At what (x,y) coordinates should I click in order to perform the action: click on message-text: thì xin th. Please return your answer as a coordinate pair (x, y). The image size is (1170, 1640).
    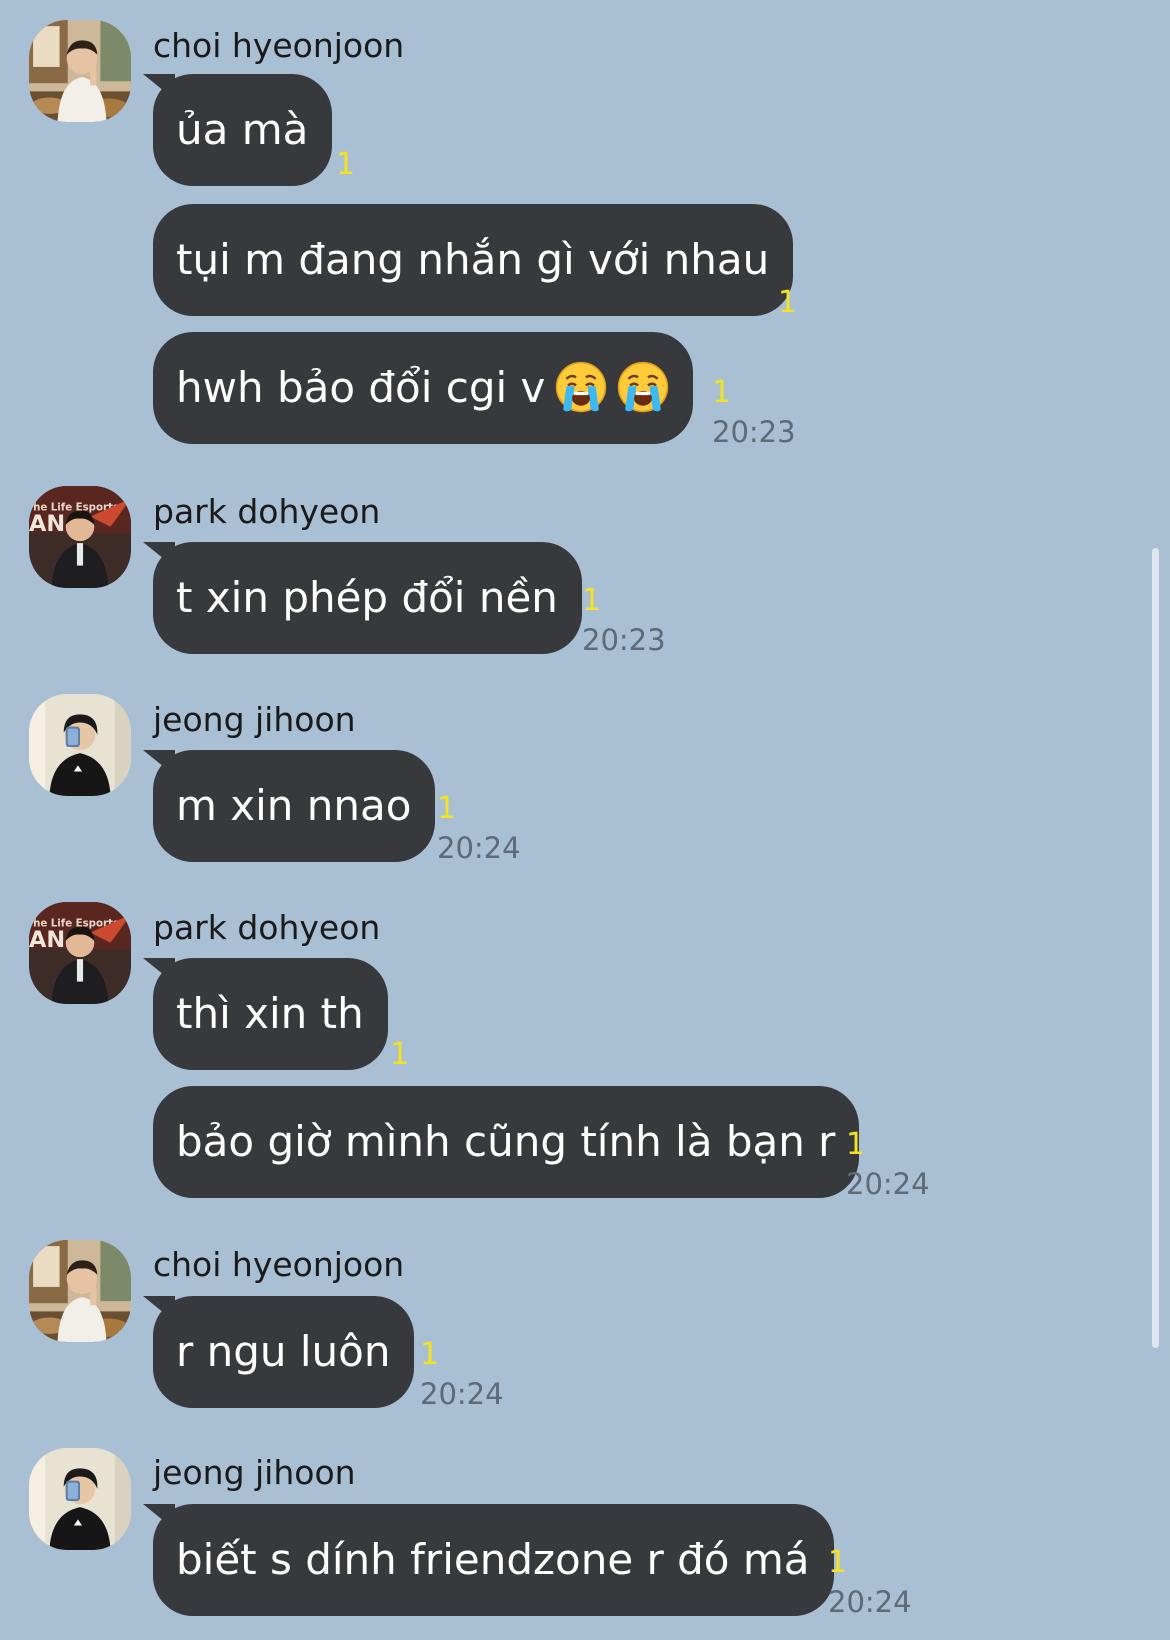
    Looking at the image, I should click on (270, 1013).